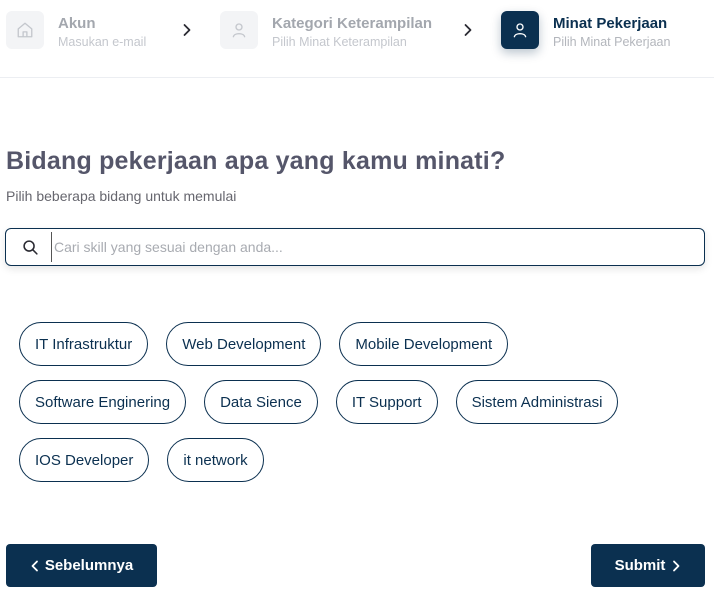  I want to click on chip-it-support: IT Support, so click(386, 402).